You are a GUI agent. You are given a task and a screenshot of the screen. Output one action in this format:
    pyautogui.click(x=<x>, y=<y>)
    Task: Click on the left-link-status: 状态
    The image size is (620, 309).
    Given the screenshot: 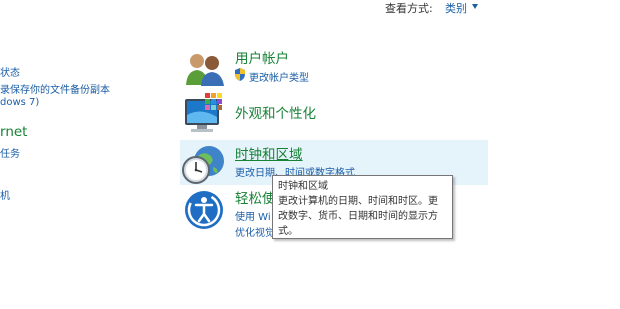 What is the action you would take?
    pyautogui.click(x=10, y=71)
    